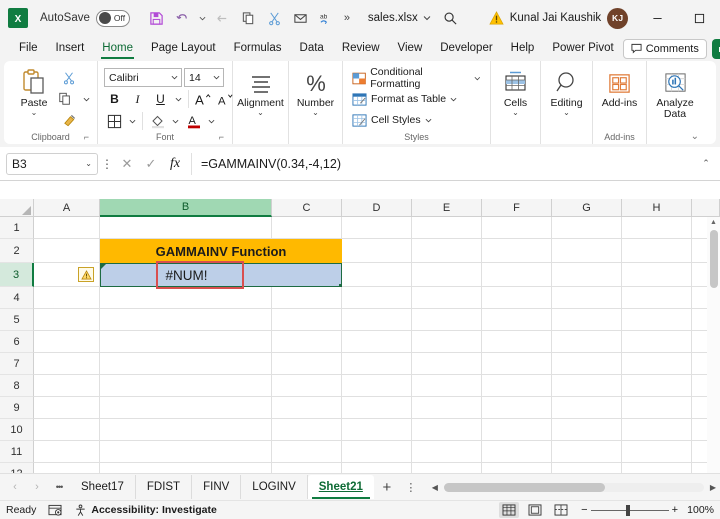 This screenshot has width=720, height=519. I want to click on cell-c10, so click(307, 430).